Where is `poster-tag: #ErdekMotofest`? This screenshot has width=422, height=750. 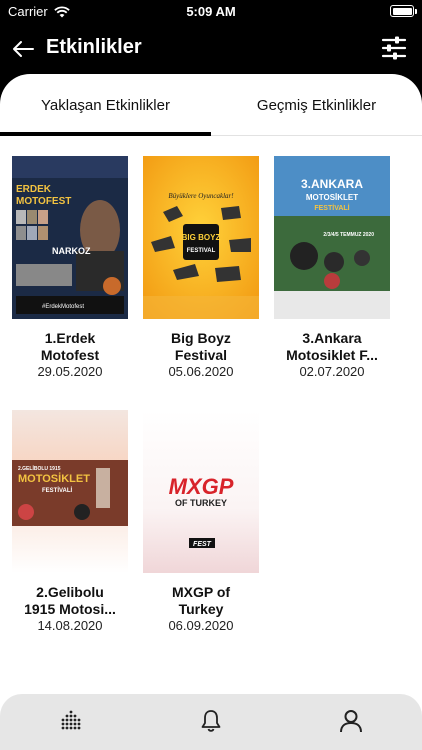
poster-tag: #ErdekMotofest is located at coordinates (63, 307).